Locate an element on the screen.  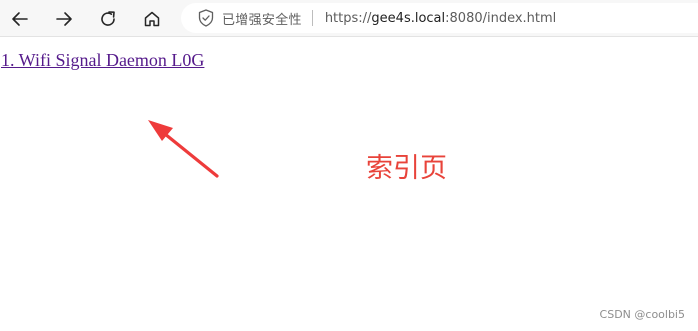
reload-icon is located at coordinates (108, 18).